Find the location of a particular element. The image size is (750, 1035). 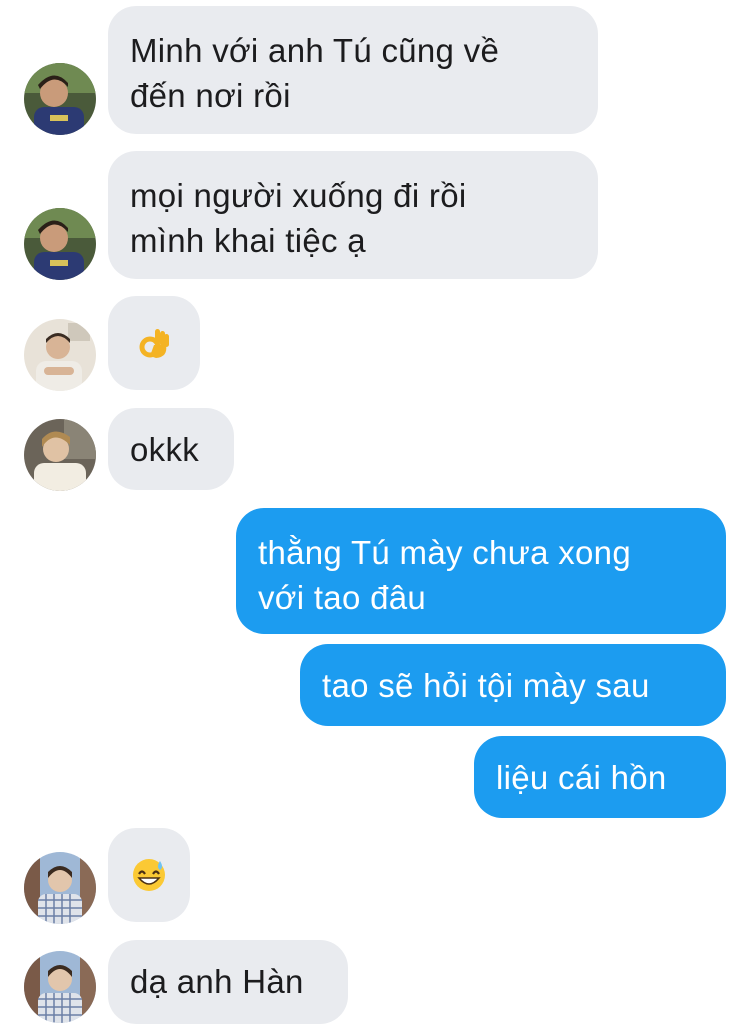

message-bubble-incoming: Minh với anh Tú cũng về đến nơi rồi is located at coordinates (353, 70).